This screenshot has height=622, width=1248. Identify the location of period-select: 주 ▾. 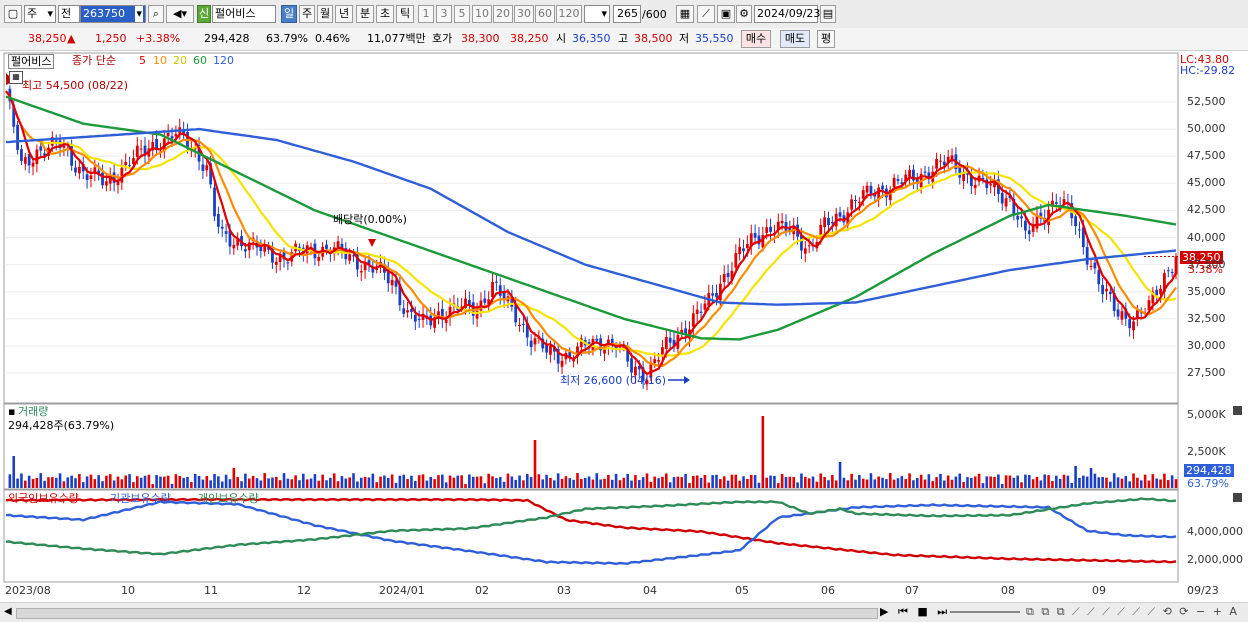
(40, 14).